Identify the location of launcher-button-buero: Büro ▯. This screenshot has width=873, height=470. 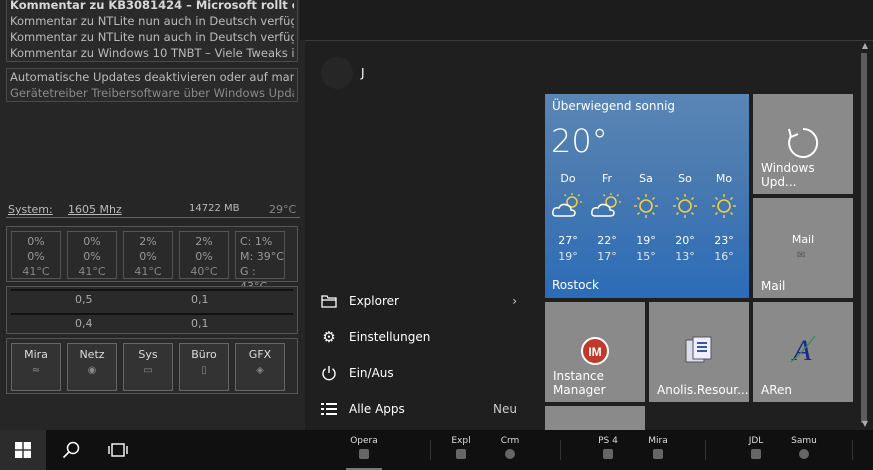
(204, 367).